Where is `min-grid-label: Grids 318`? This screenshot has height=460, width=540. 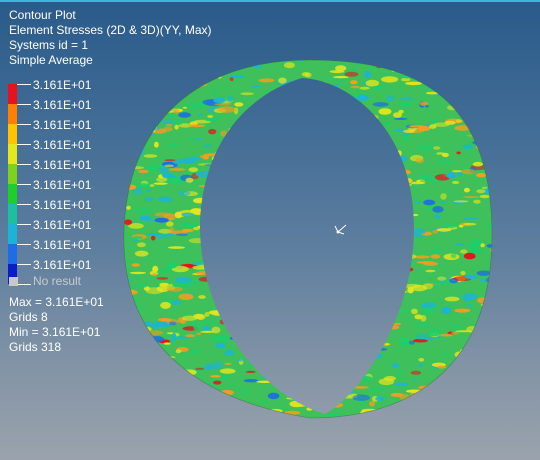
min-grid-label: Grids 318 is located at coordinates (35, 347).